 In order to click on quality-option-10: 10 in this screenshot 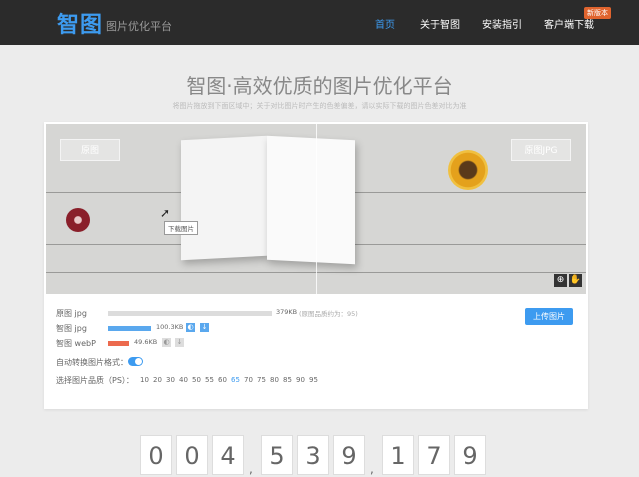, I will do `click(144, 380)`.